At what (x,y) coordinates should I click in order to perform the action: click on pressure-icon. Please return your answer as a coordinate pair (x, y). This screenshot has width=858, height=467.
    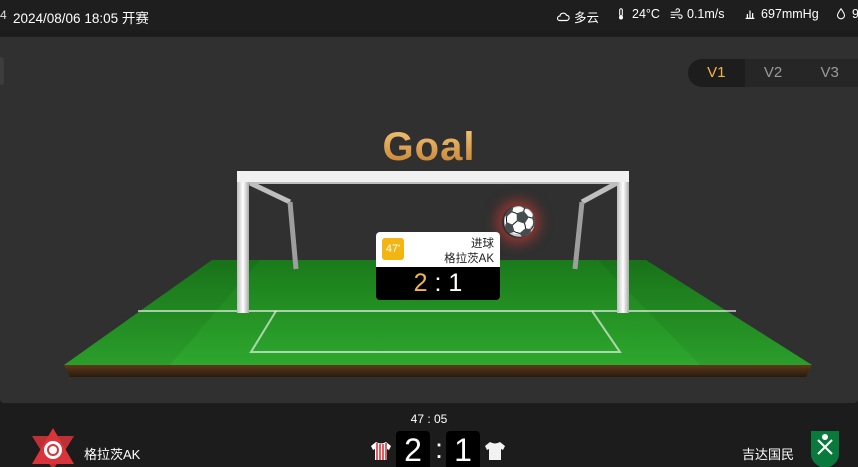
    Looking at the image, I should click on (750, 14).